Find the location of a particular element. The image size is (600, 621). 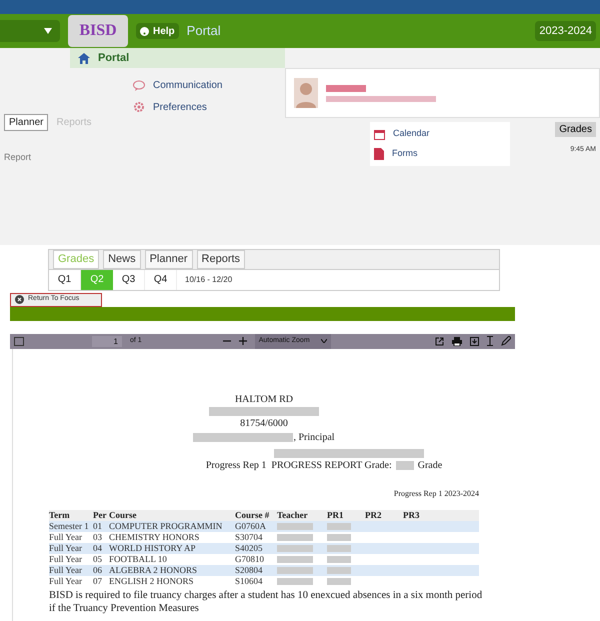

menu-item: Communication is located at coordinates (209, 85).